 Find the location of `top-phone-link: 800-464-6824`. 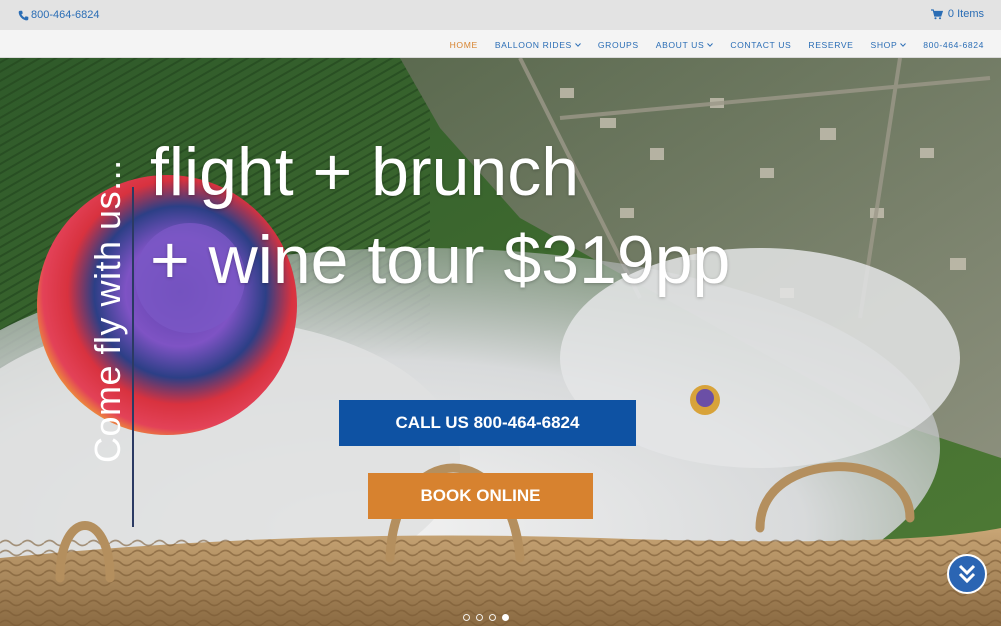

top-phone-link: 800-464-6824 is located at coordinates (59, 15).